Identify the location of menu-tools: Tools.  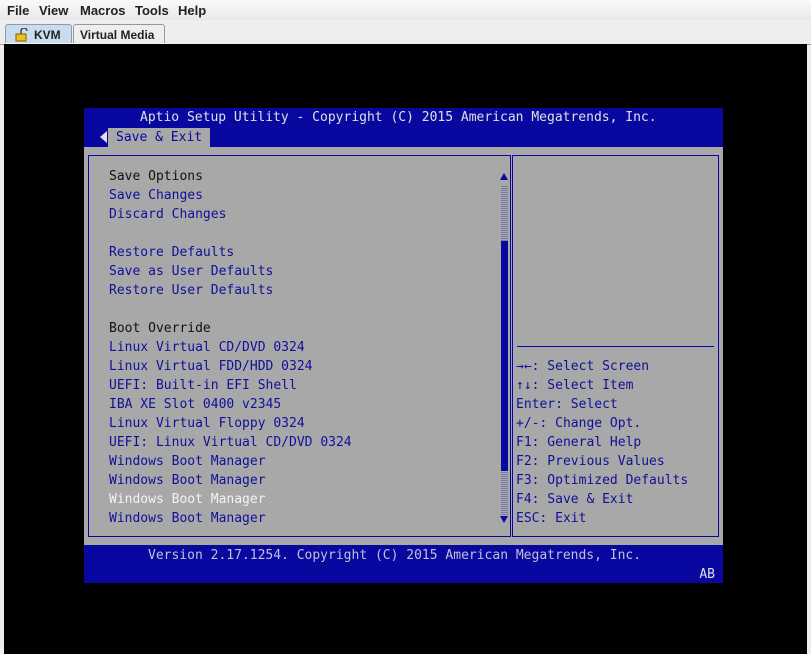
(152, 10).